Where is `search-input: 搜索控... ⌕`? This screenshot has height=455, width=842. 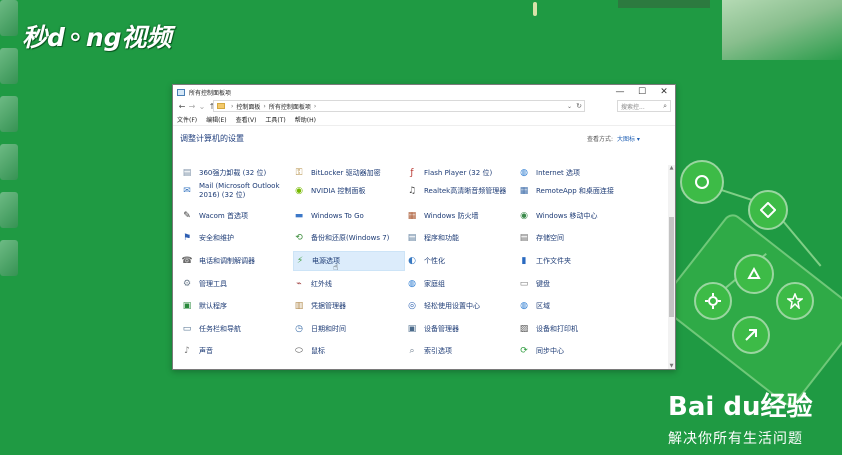
search-input: 搜索控... ⌕ is located at coordinates (644, 106).